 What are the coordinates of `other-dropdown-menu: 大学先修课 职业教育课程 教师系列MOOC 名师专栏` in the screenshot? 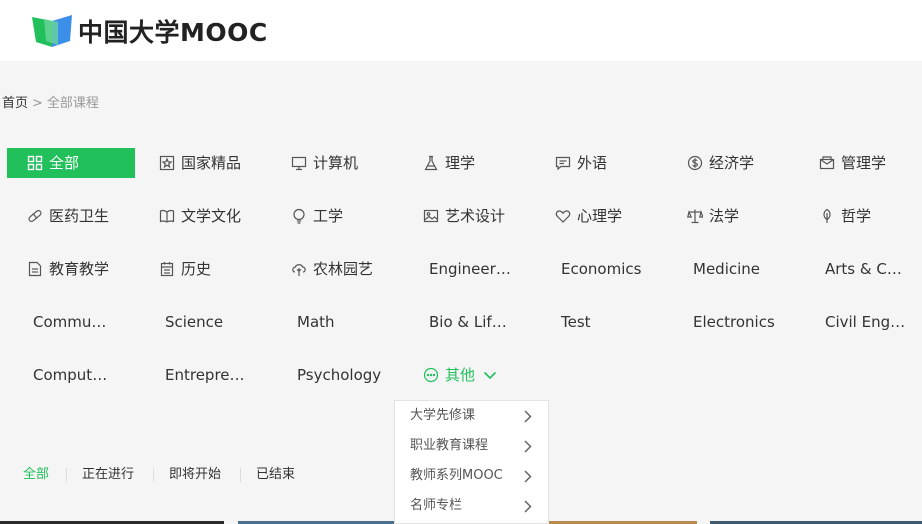 It's located at (471, 462).